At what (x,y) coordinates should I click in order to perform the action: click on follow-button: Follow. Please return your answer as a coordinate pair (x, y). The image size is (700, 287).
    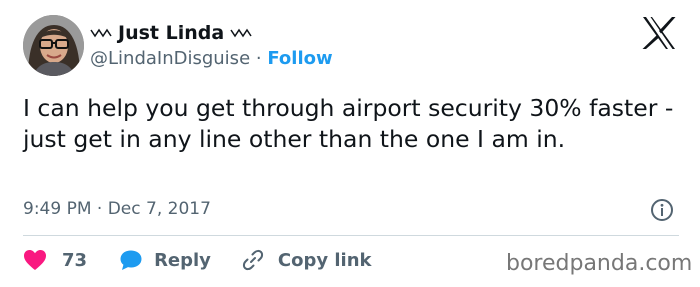
    Looking at the image, I should click on (299, 58).